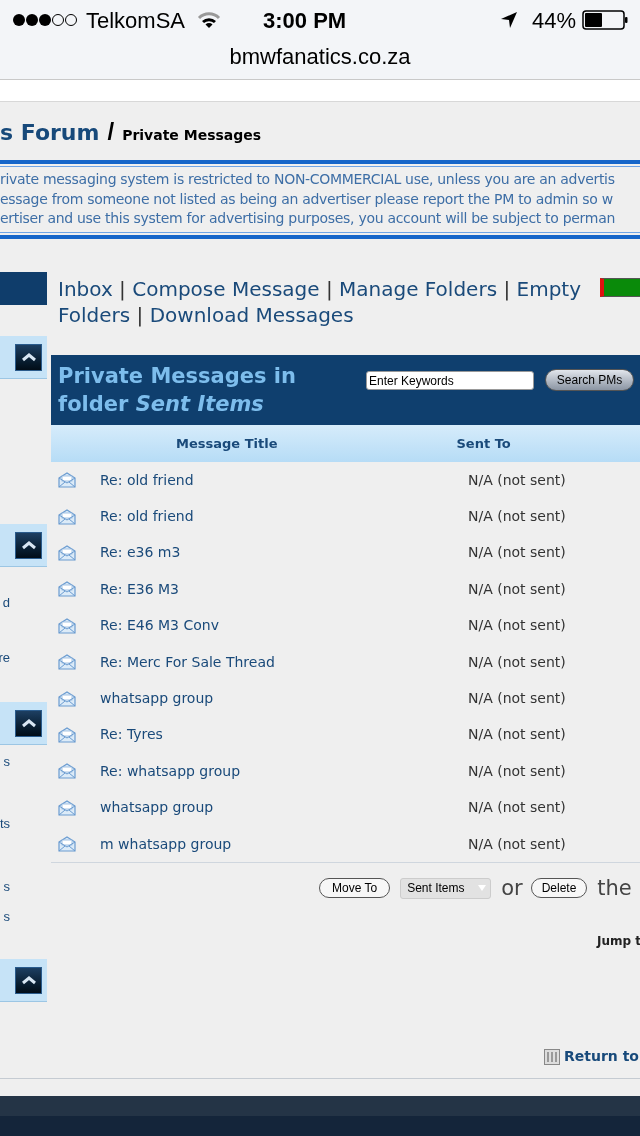 This screenshot has height=1136, width=640. What do you see at coordinates (559, 888) in the screenshot?
I see `delete-button: Delete` at bounding box center [559, 888].